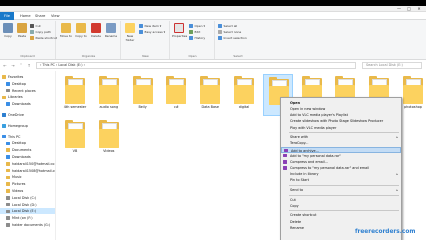  What do you see at coordinates (232, 38) in the screenshot?
I see `invert-selection-button: Invert selection` at bounding box center [232, 38].